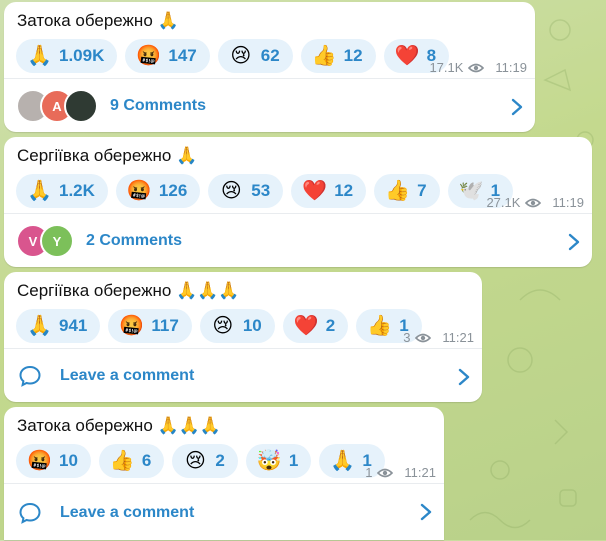 The image size is (606, 541). What do you see at coordinates (270, 55) in the screenshot?
I see `reaction-count: 62` at bounding box center [270, 55].